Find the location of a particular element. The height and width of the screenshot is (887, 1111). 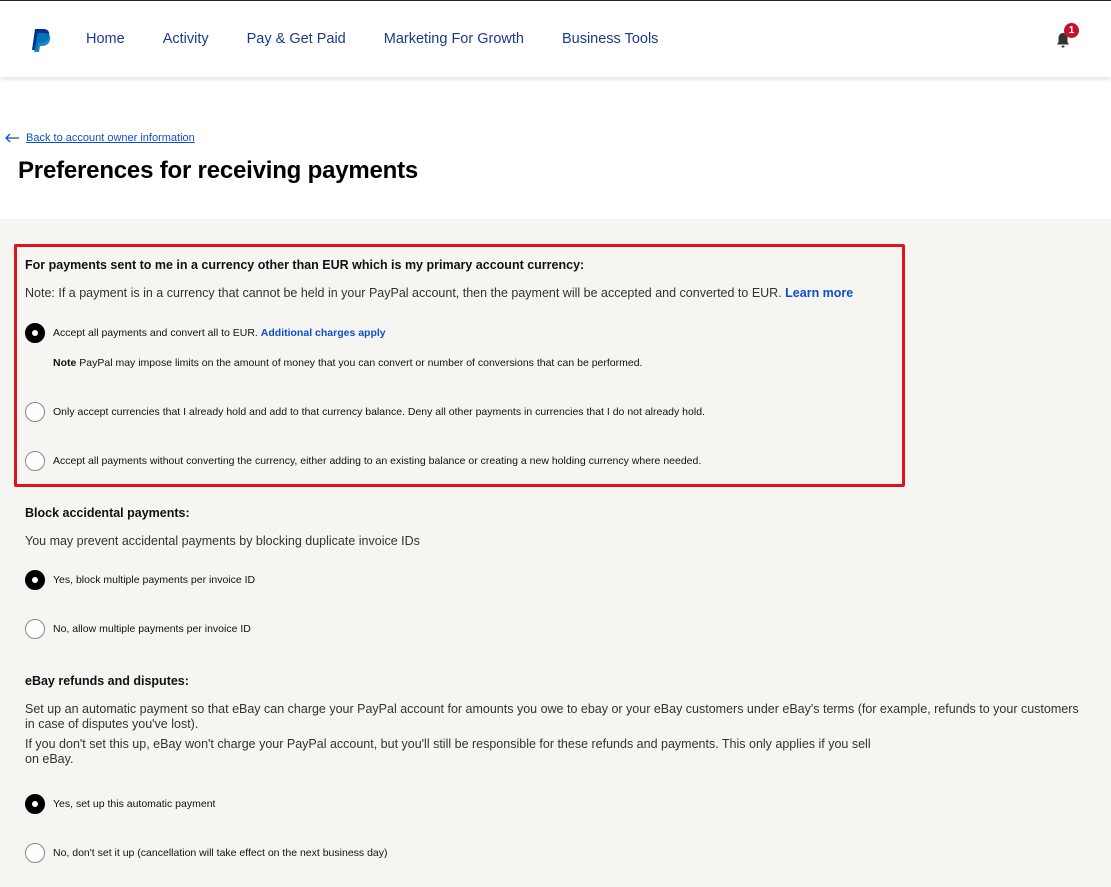

nav-pay-and-get-paid: Pay & Get Paid is located at coordinates (296, 39).